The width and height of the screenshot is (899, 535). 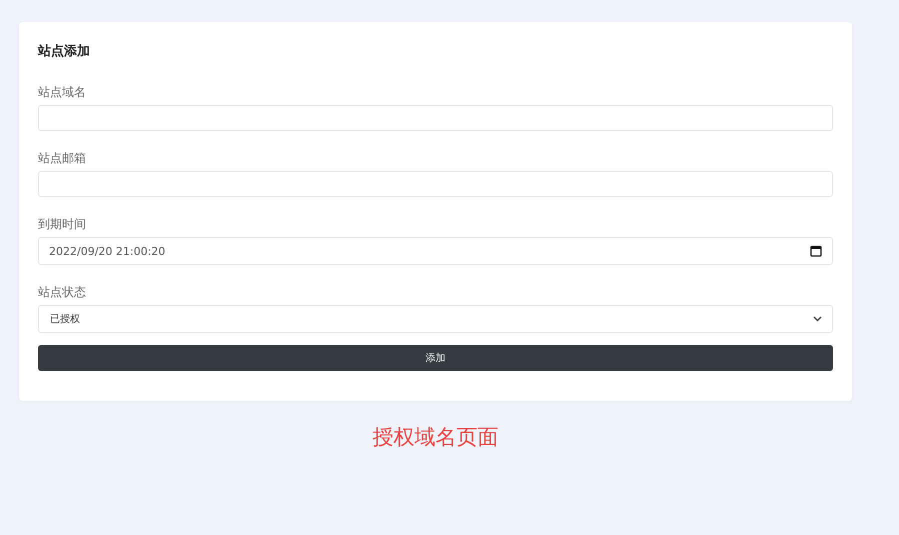 I want to click on date-field: 2022/09/20 21:00:20, so click(x=435, y=251).